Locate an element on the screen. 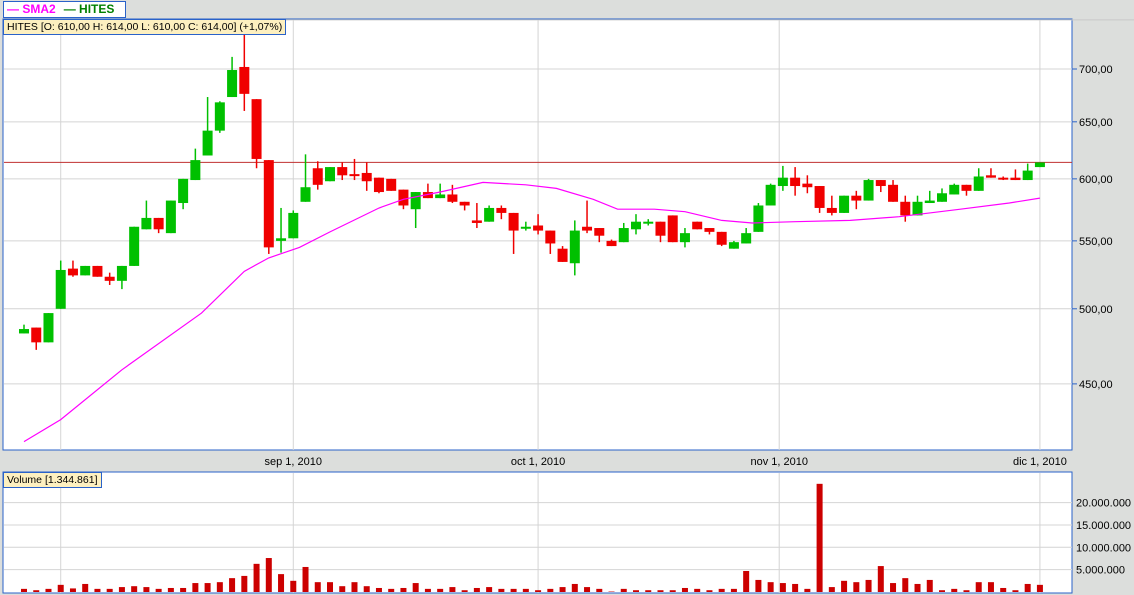  legend-hites: — HITES is located at coordinates (91, 9).